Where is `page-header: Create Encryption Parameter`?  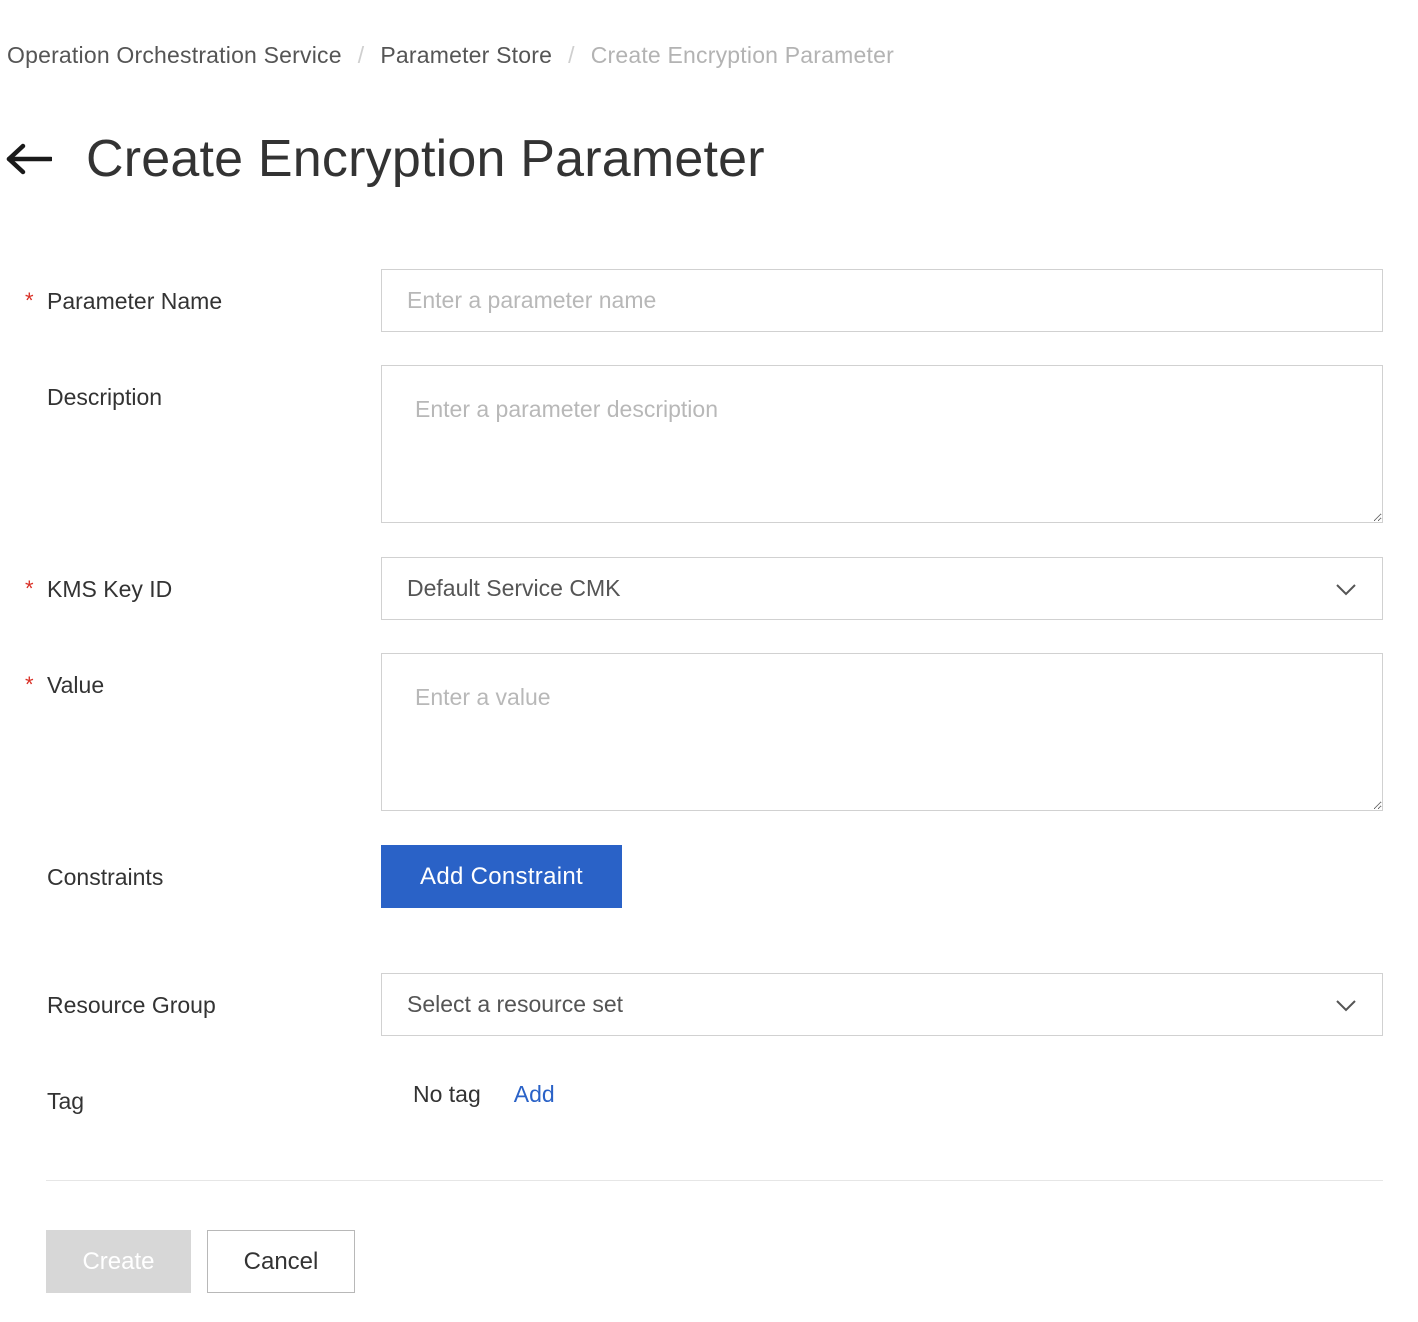 page-header: Create Encryption Parameter is located at coordinates (385, 159).